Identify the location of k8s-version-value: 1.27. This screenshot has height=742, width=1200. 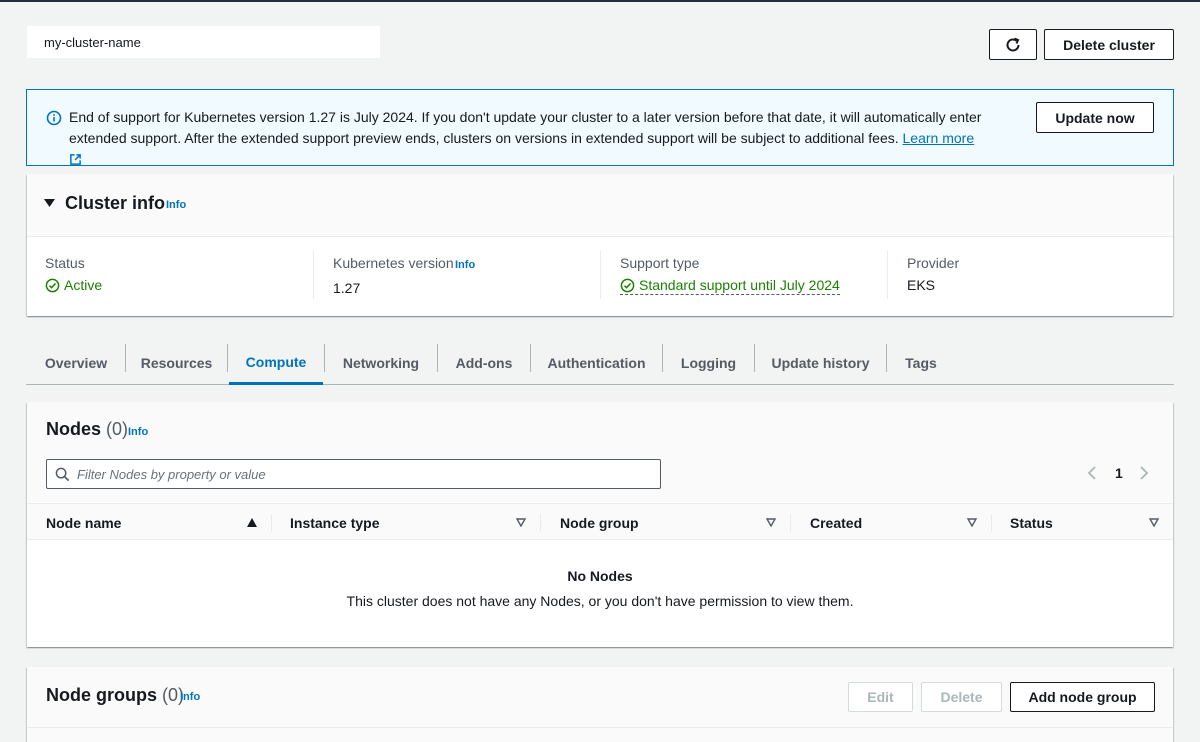
(347, 288).